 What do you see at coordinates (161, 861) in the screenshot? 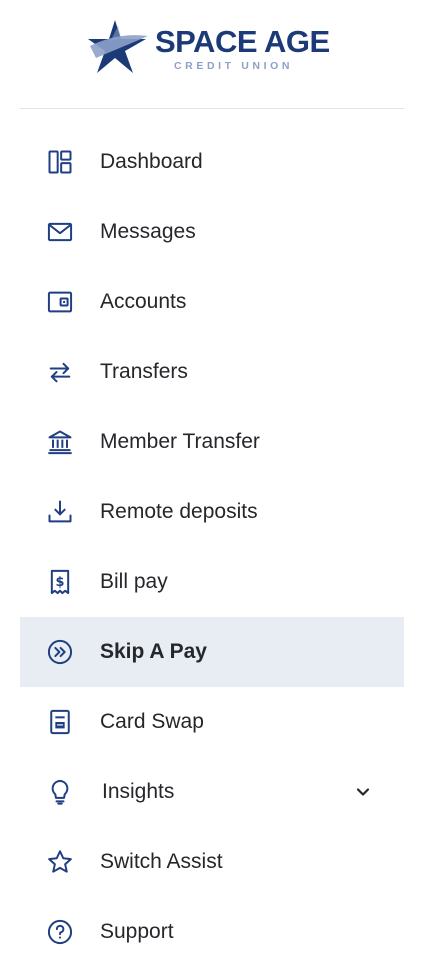
I see `nav-label-switch-assist: Switch Assist` at bounding box center [161, 861].